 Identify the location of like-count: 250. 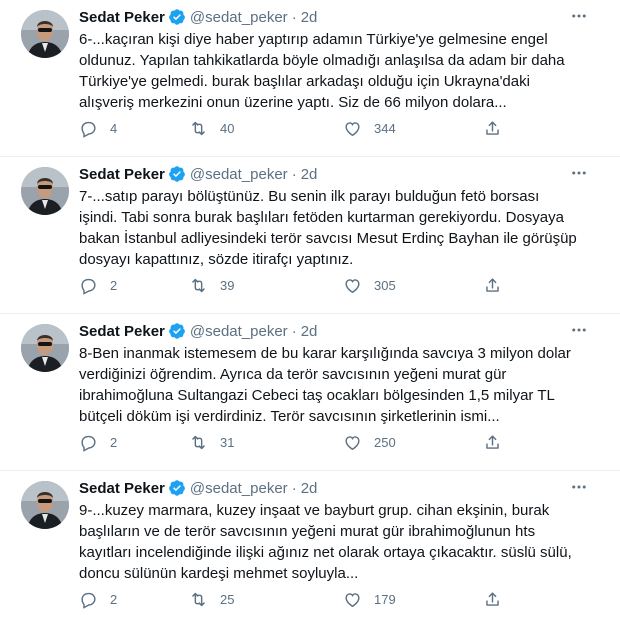
(385, 442).